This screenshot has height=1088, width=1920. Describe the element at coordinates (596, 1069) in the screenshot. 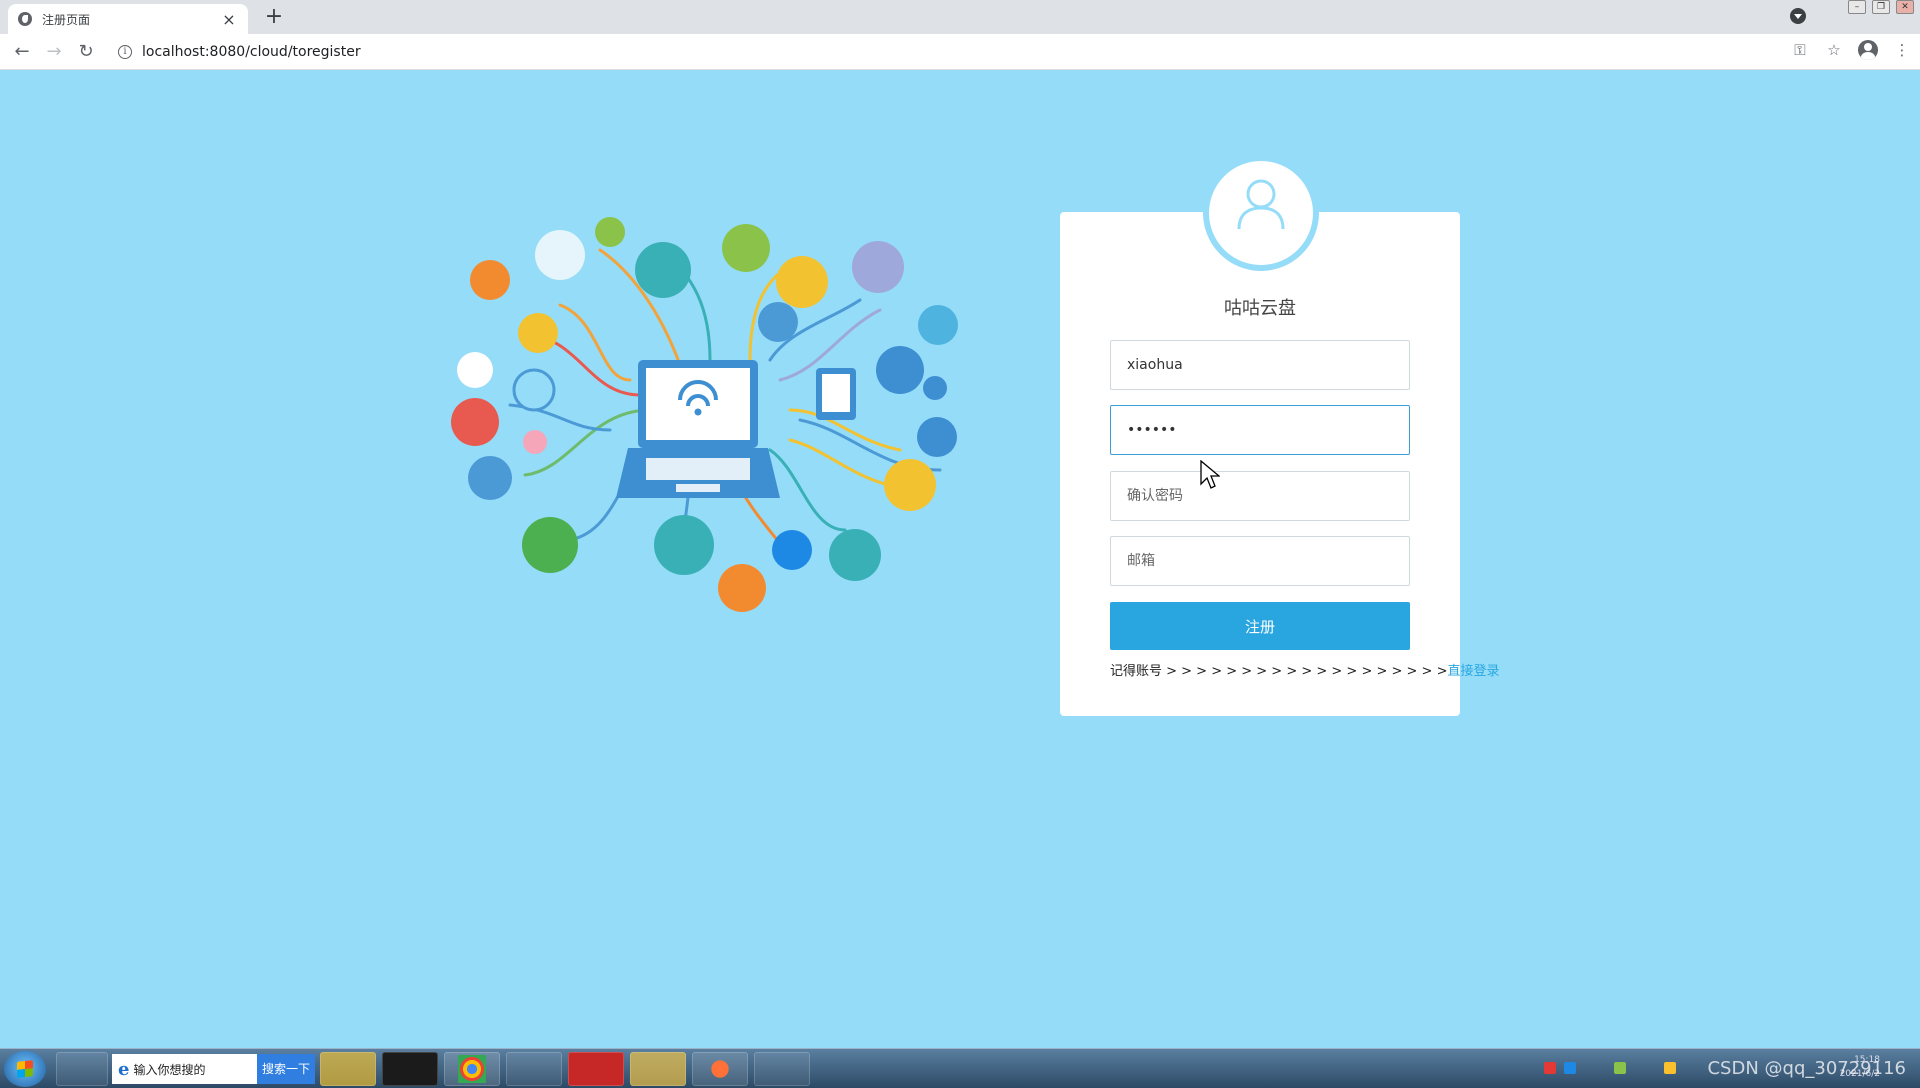

I see `filezilla-icon` at that location.